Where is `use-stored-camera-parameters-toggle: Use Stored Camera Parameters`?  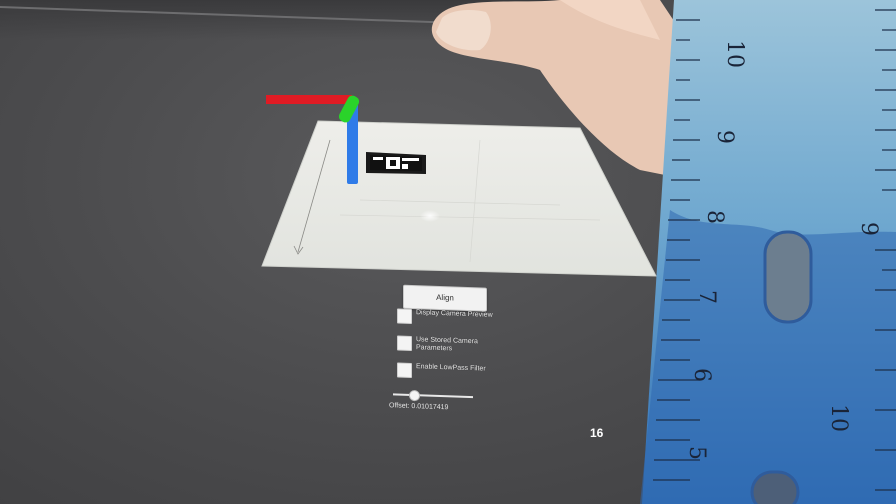 use-stored-camera-parameters-toggle: Use Stored Camera Parameters is located at coordinates (446, 344).